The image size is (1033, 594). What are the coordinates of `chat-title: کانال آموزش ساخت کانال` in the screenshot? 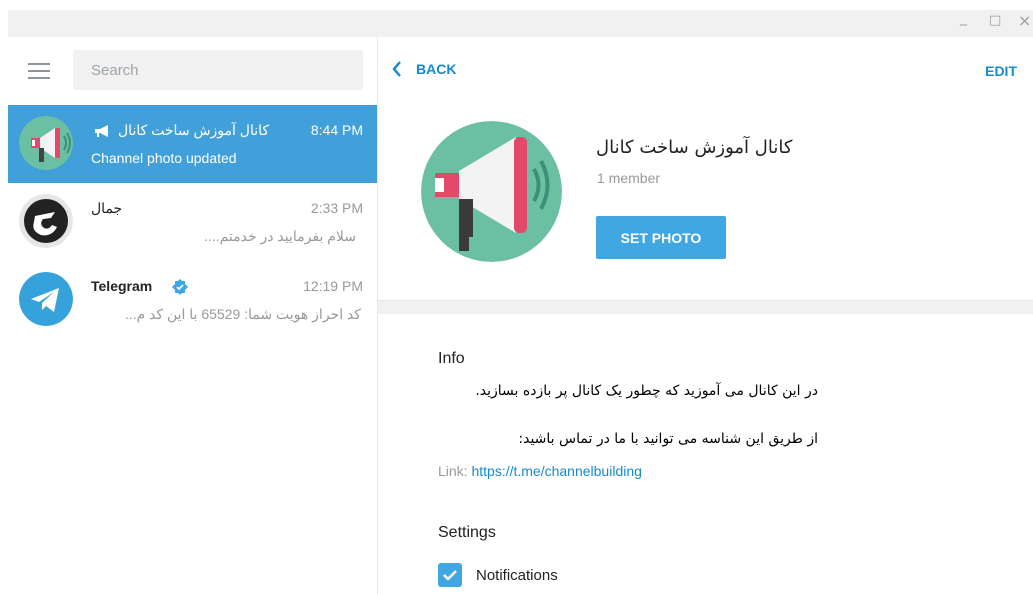 It's located at (194, 130).